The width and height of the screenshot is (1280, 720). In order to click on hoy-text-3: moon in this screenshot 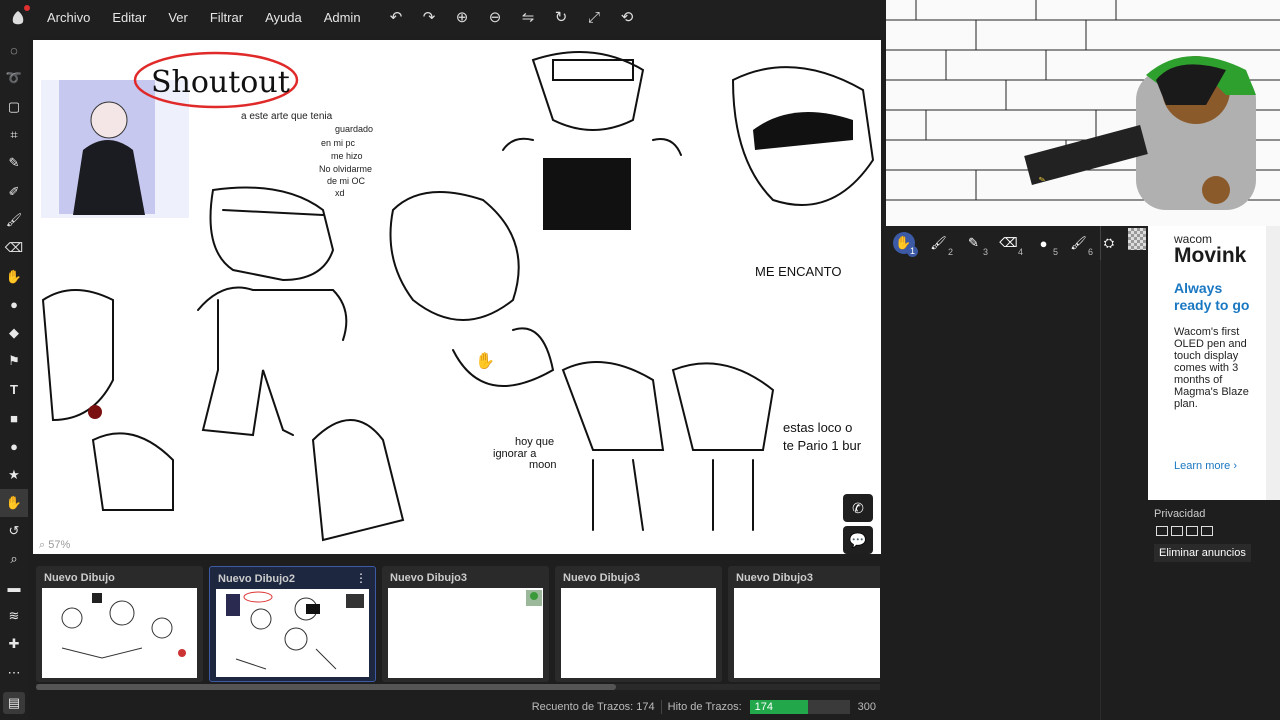, I will do `click(543, 465)`.